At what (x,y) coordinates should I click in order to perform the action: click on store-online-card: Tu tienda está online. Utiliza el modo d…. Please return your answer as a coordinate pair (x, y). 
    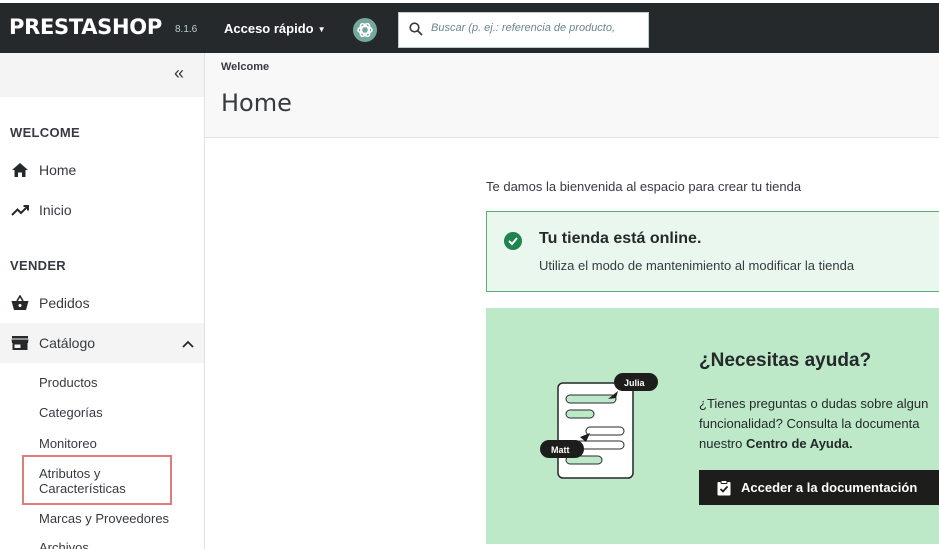
    Looking at the image, I should click on (712, 251).